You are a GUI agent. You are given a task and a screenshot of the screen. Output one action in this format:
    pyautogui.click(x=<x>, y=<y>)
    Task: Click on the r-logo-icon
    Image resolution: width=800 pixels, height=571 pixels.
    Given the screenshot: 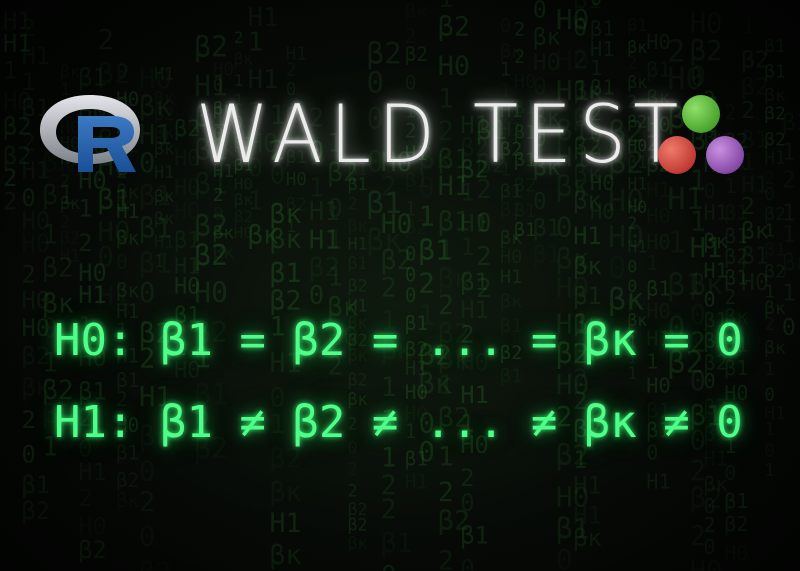 What is the action you would take?
    pyautogui.click(x=90, y=133)
    